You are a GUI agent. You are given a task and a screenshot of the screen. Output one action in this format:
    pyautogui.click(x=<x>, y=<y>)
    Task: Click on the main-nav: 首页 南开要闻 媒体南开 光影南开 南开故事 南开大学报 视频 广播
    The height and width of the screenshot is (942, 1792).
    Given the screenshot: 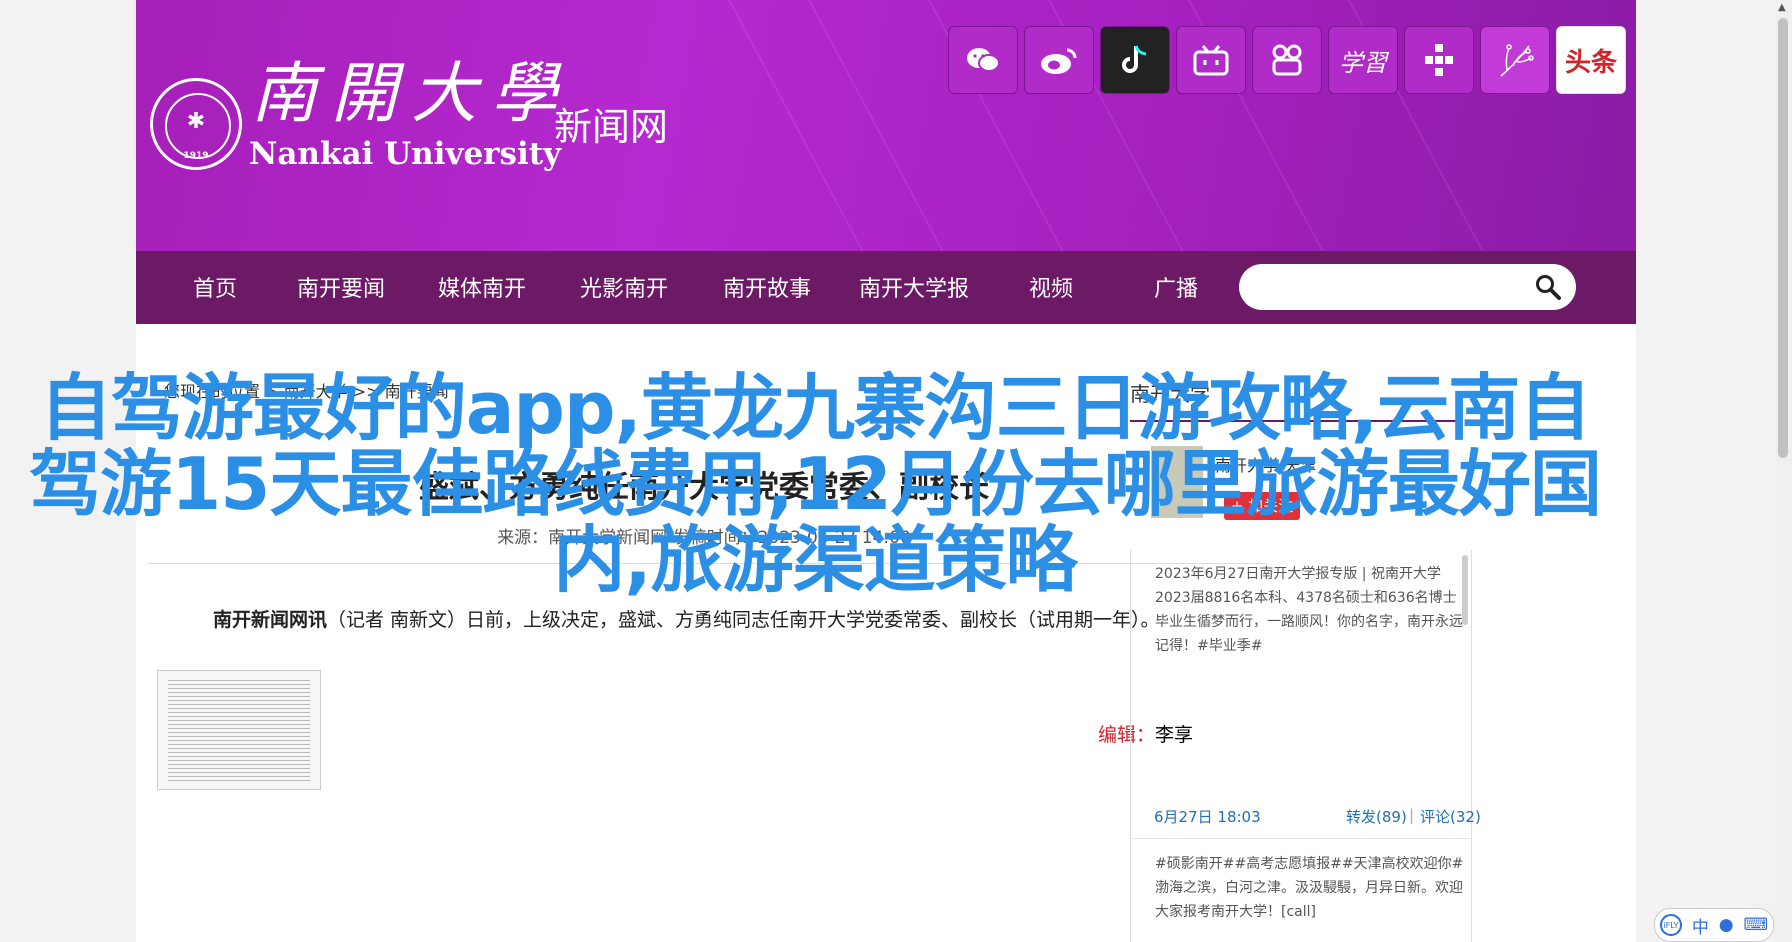 What is the action you would take?
    pyautogui.click(x=886, y=287)
    